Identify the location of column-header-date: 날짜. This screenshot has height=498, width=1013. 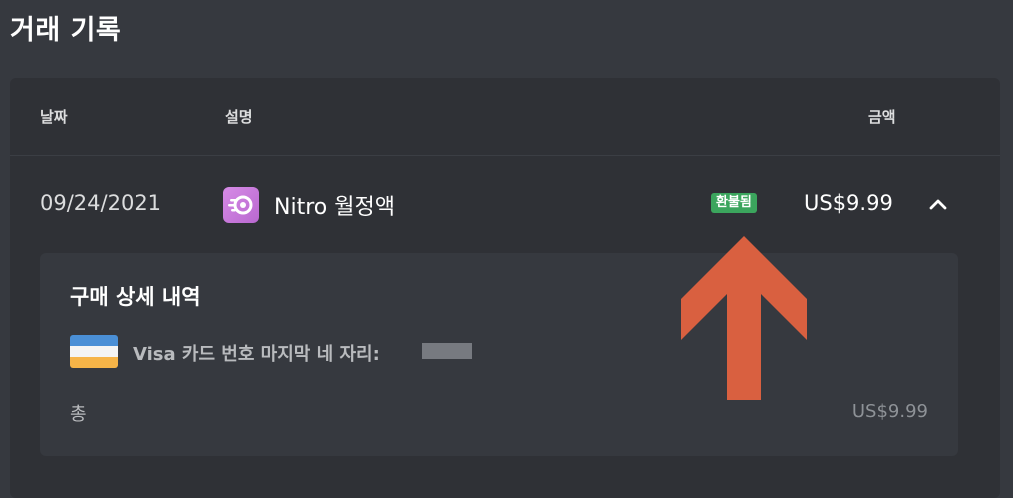
(54, 117).